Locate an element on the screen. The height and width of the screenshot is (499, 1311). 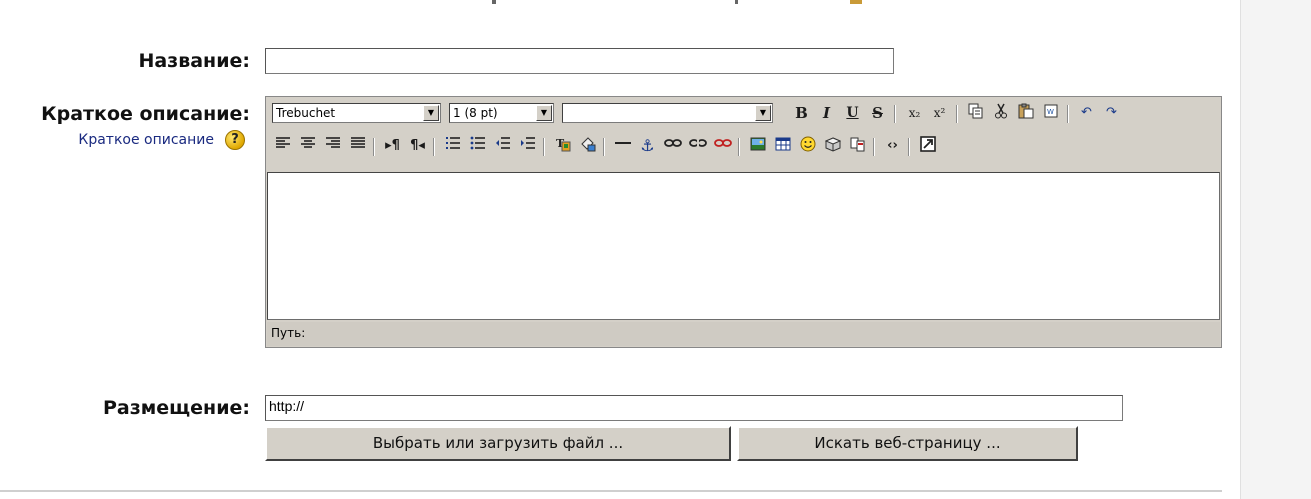
superscript-icon: x² is located at coordinates (939, 113).